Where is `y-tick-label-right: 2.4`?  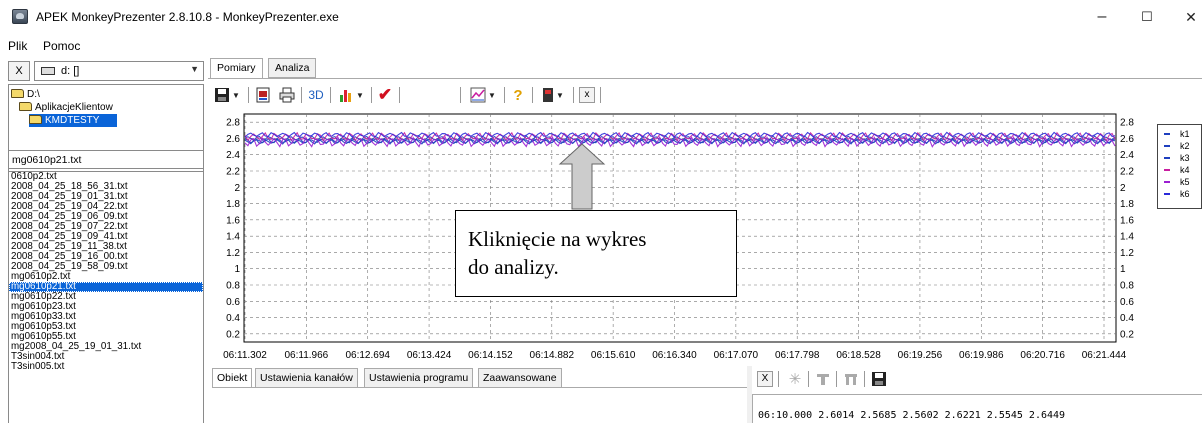 y-tick-label-right: 2.4 is located at coordinates (1127, 155).